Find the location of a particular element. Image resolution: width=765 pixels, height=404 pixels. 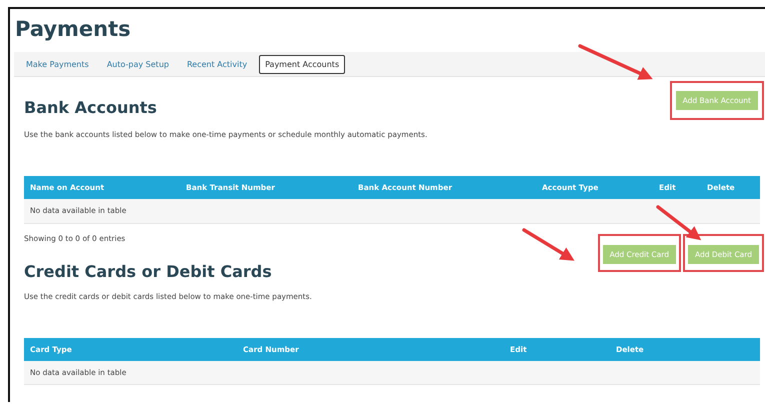

section-heading: Credit Cards or Debit Cards is located at coordinates (148, 272).